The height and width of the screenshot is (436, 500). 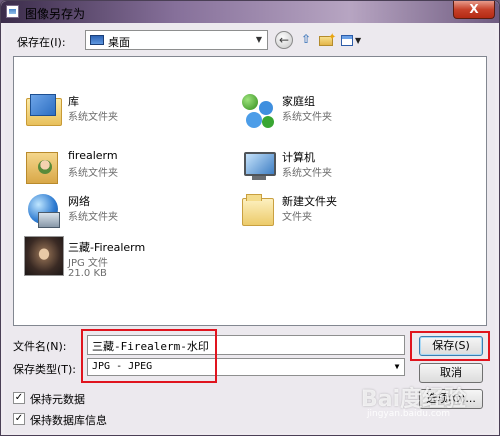 What do you see at coordinates (347, 40) in the screenshot?
I see `view-icon` at bounding box center [347, 40].